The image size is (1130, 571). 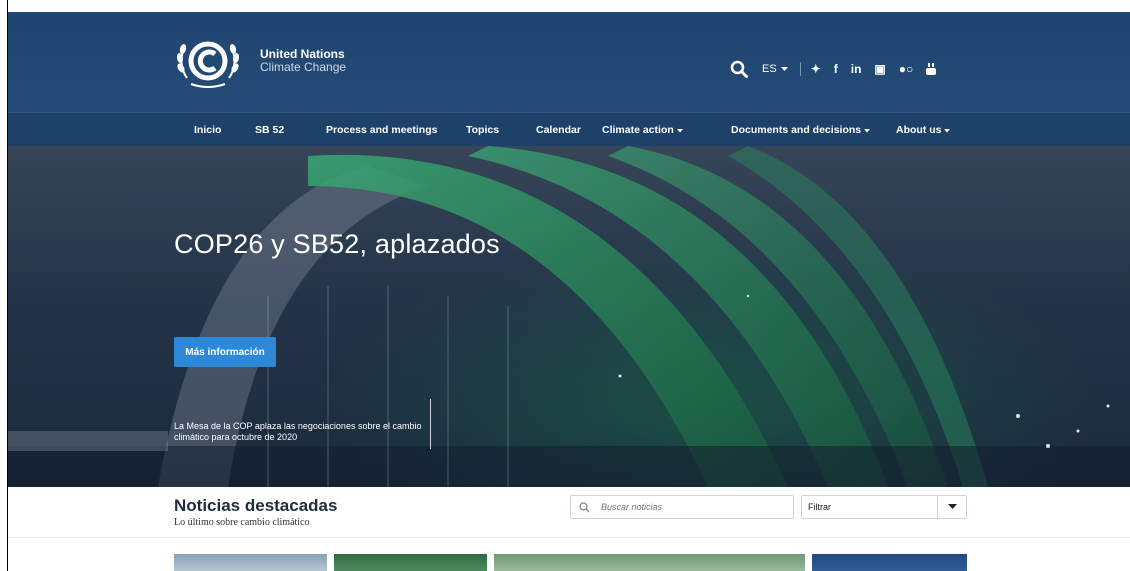 I want to click on filter-select: Filtrar, so click(x=884, y=507).